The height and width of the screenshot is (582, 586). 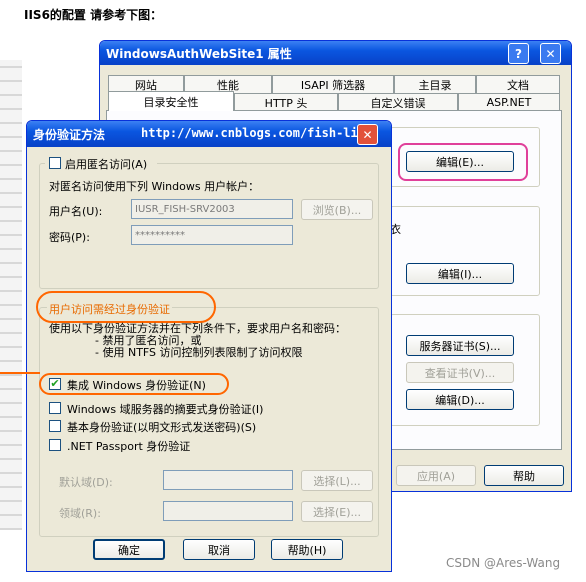 I want to click on username-field: IUSR_FISH-SRV2003, so click(x=212, y=209).